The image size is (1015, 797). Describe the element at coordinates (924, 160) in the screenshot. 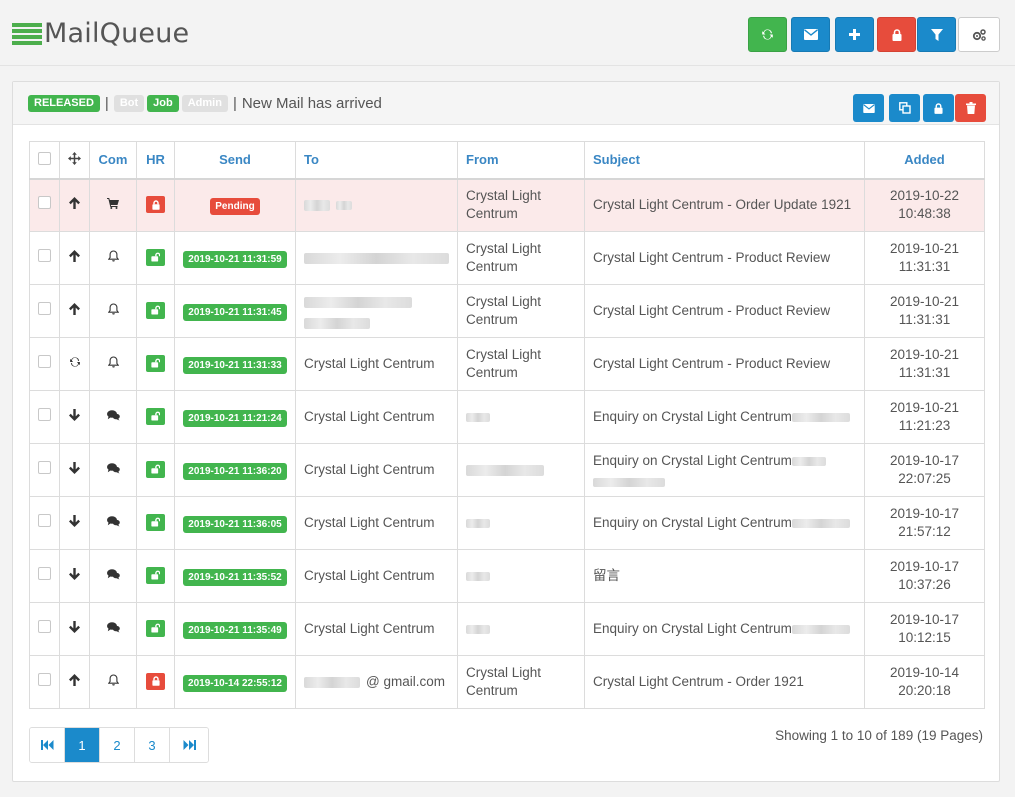

I see `added-header: Added` at that location.